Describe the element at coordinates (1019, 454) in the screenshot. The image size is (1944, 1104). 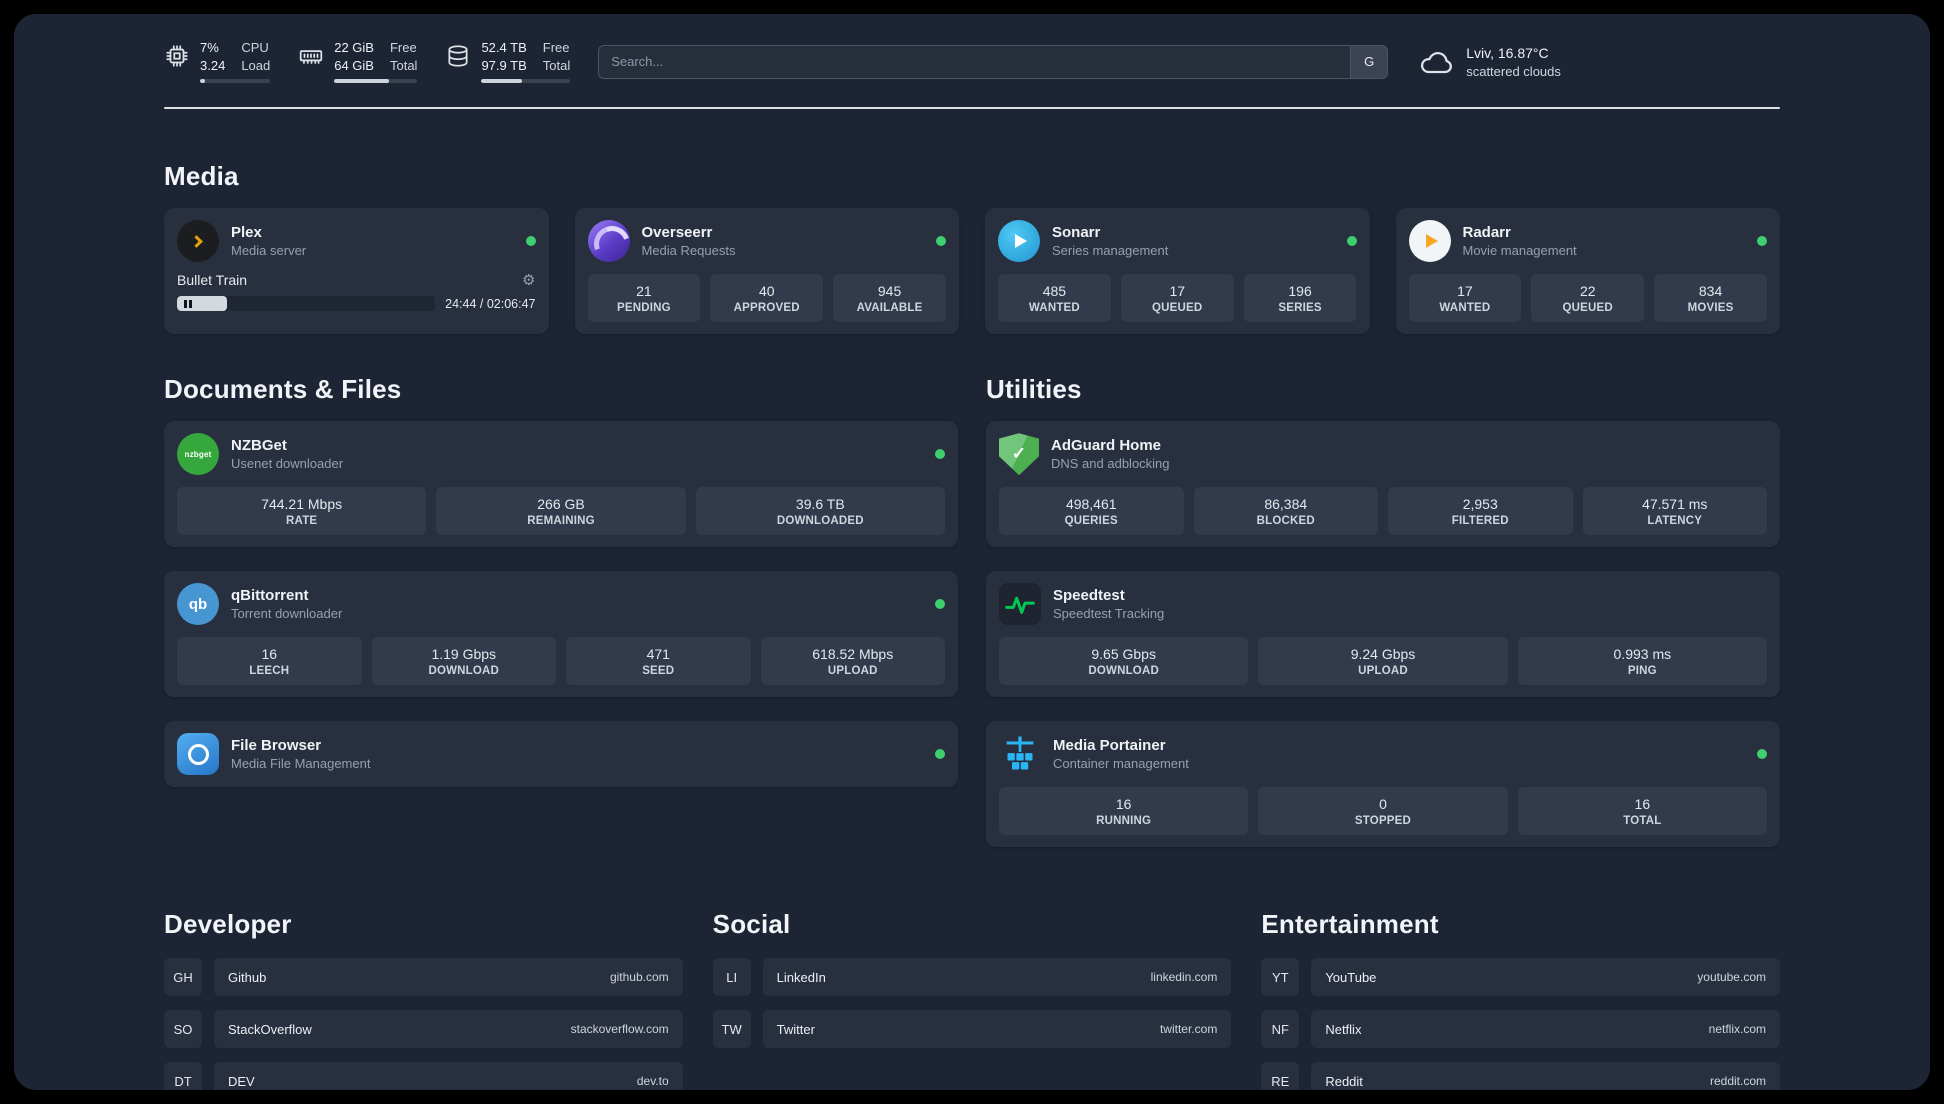
I see `adguard-icon: ✓` at that location.